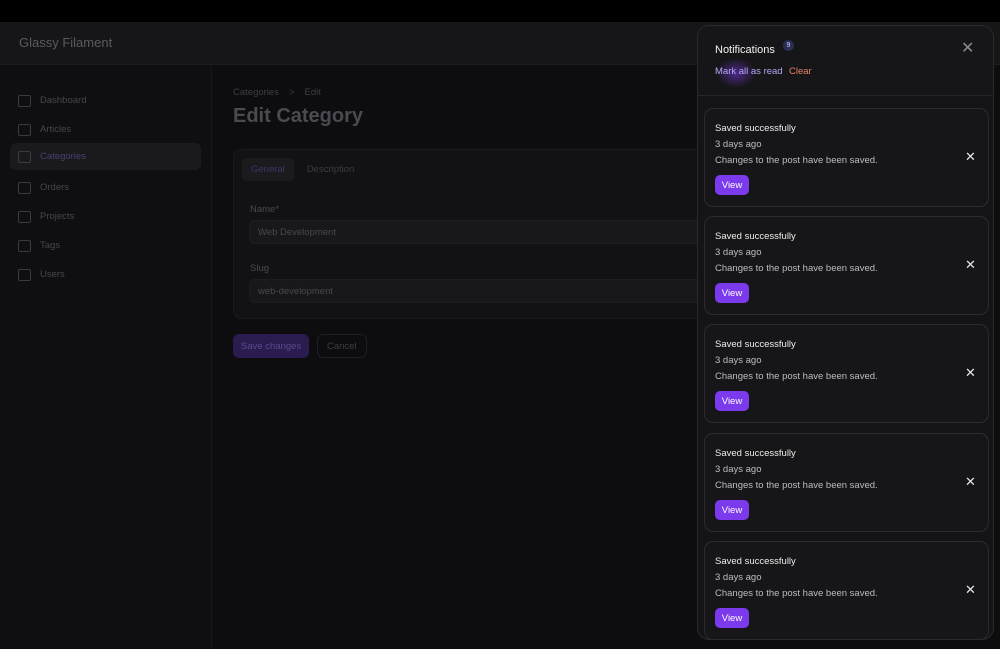 Image resolution: width=1000 pixels, height=649 pixels. I want to click on sidebar-item-users: Users, so click(105, 274).